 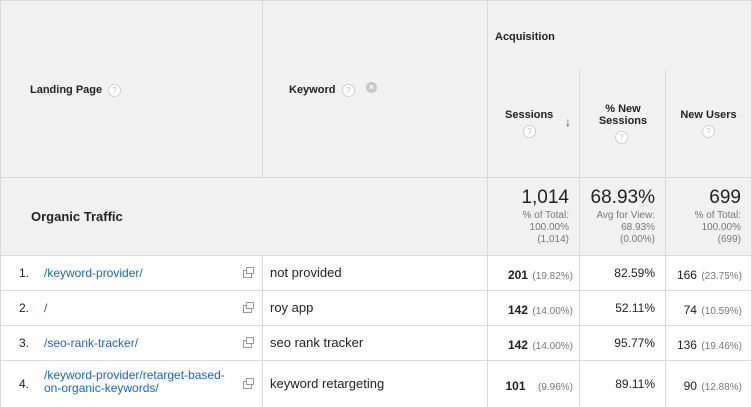 What do you see at coordinates (619, 35) in the screenshot?
I see `acquisition-group-header: Acquisition` at bounding box center [619, 35].